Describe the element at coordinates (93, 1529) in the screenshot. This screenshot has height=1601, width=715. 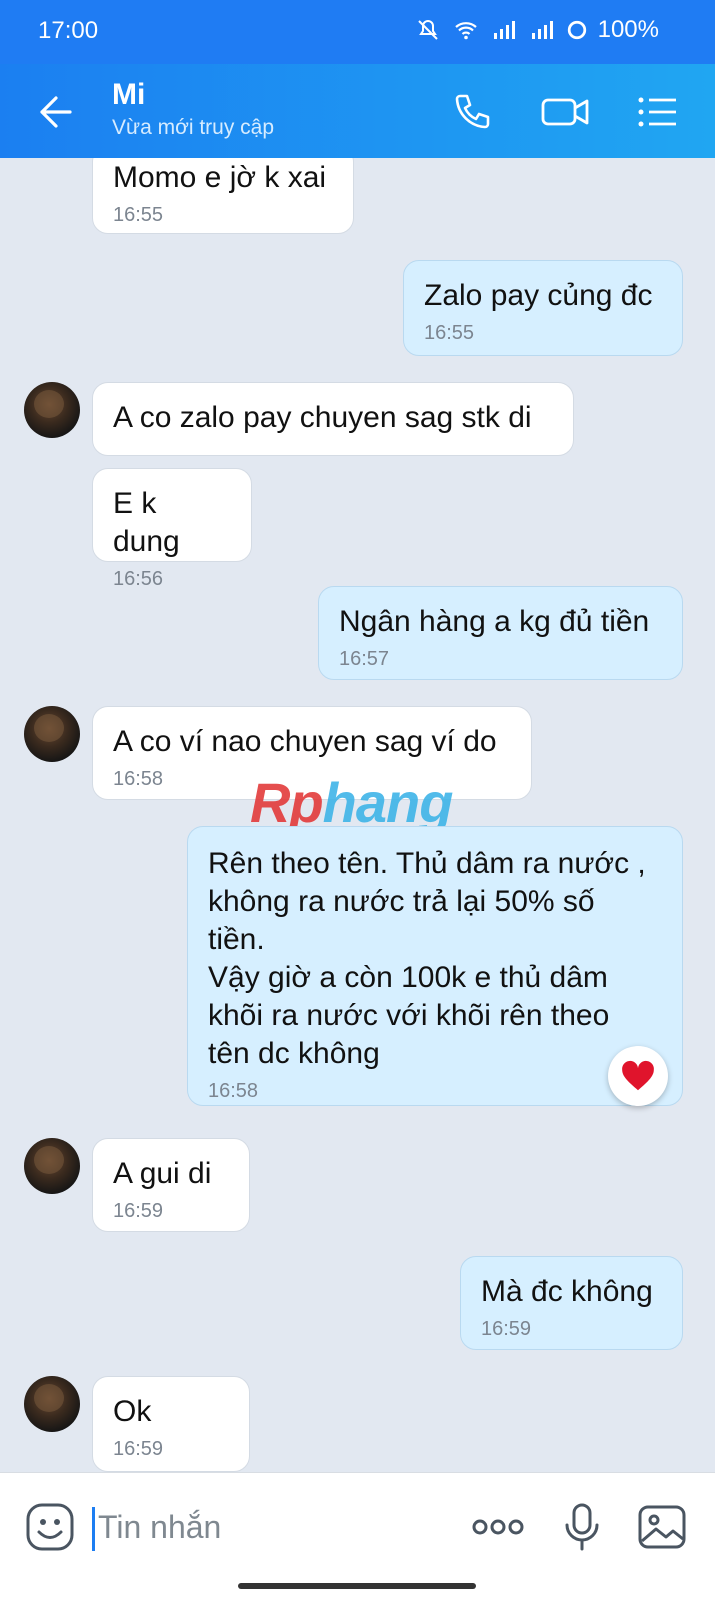
I see `text-cursor` at that location.